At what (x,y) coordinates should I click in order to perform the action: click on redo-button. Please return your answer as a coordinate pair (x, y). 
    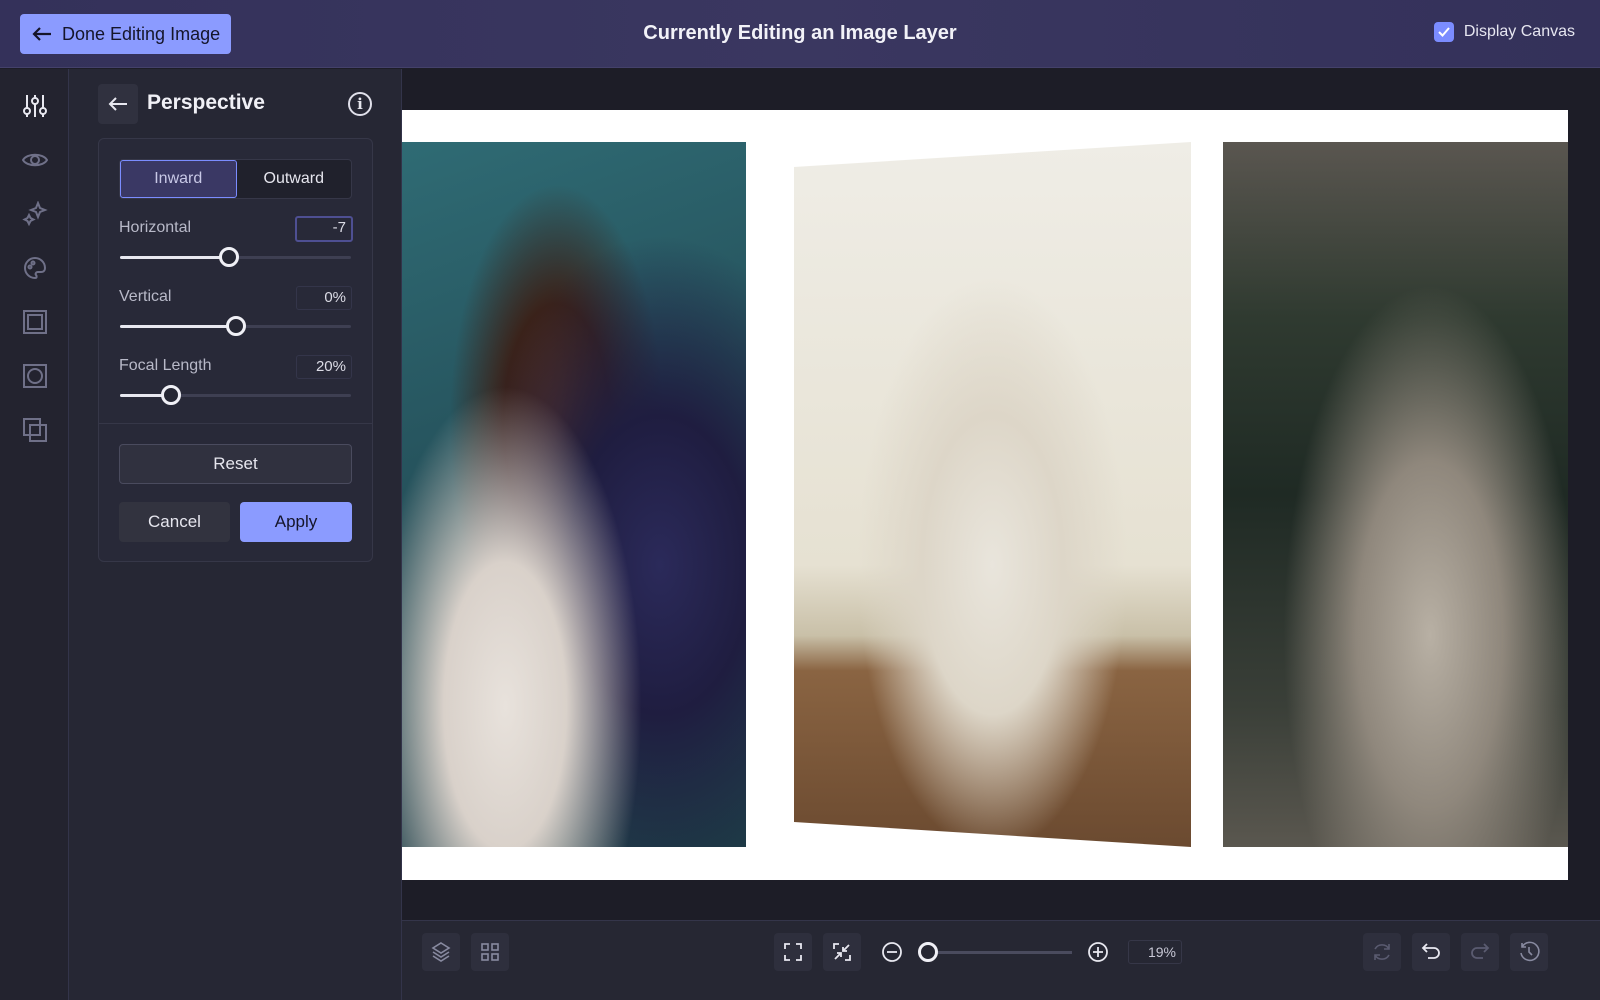
    Looking at the image, I should click on (1480, 952).